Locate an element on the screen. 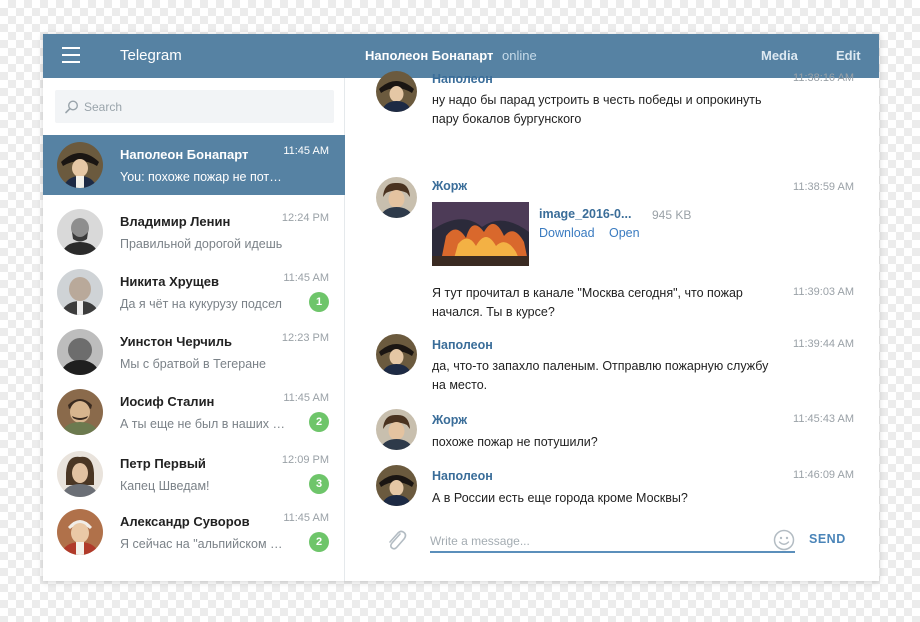  dialog-time: 12:09 PM is located at coordinates (305, 460).